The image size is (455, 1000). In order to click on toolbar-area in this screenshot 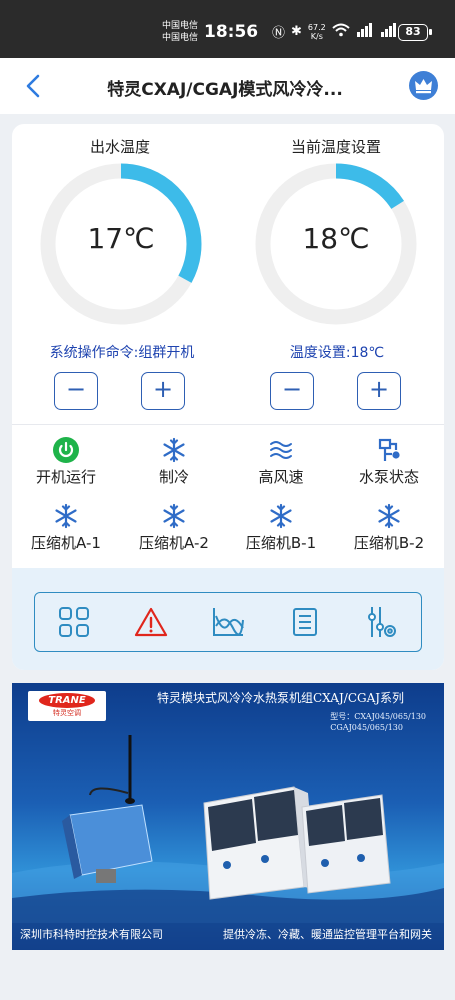, I will do `click(228, 619)`.